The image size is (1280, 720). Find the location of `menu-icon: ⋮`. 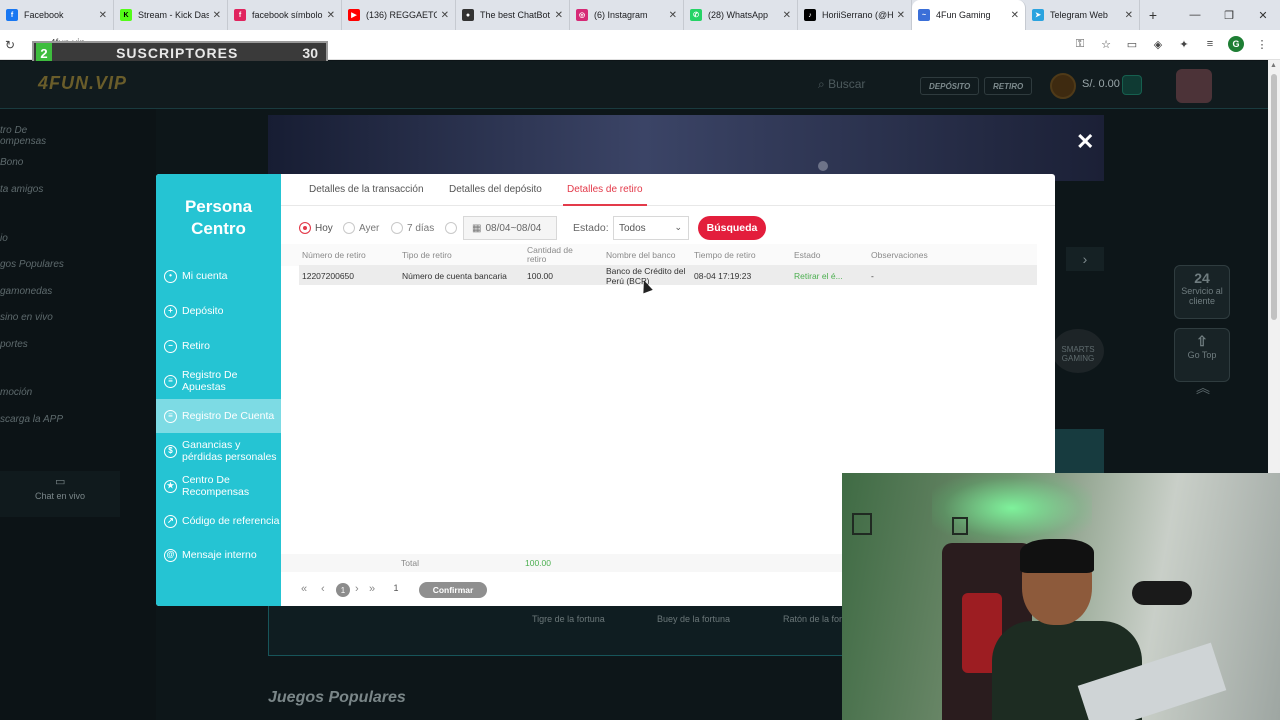

menu-icon: ⋮ is located at coordinates (1262, 44).